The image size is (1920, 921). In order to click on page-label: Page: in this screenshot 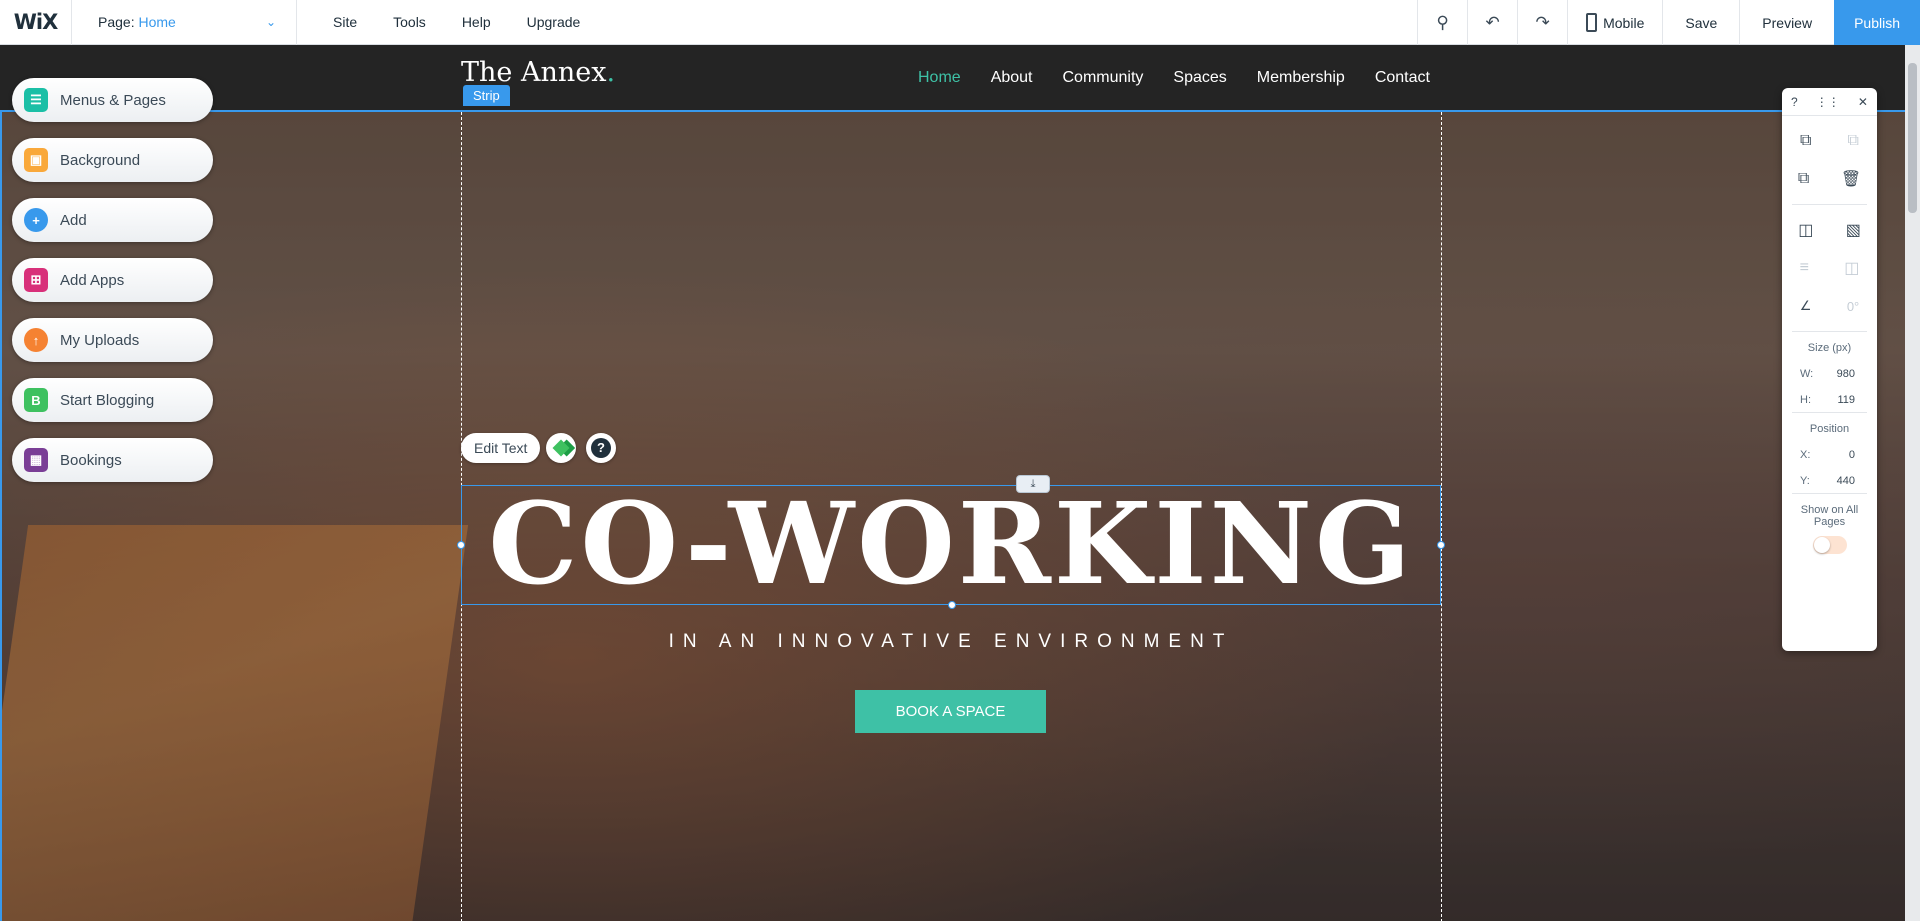, I will do `click(116, 22)`.